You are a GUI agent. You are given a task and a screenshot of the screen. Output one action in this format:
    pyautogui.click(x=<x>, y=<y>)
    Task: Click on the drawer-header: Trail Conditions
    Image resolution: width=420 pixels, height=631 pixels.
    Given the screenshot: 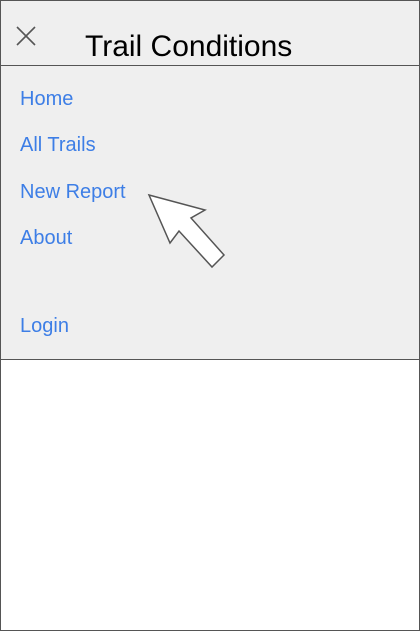 What is the action you would take?
    pyautogui.click(x=210, y=33)
    